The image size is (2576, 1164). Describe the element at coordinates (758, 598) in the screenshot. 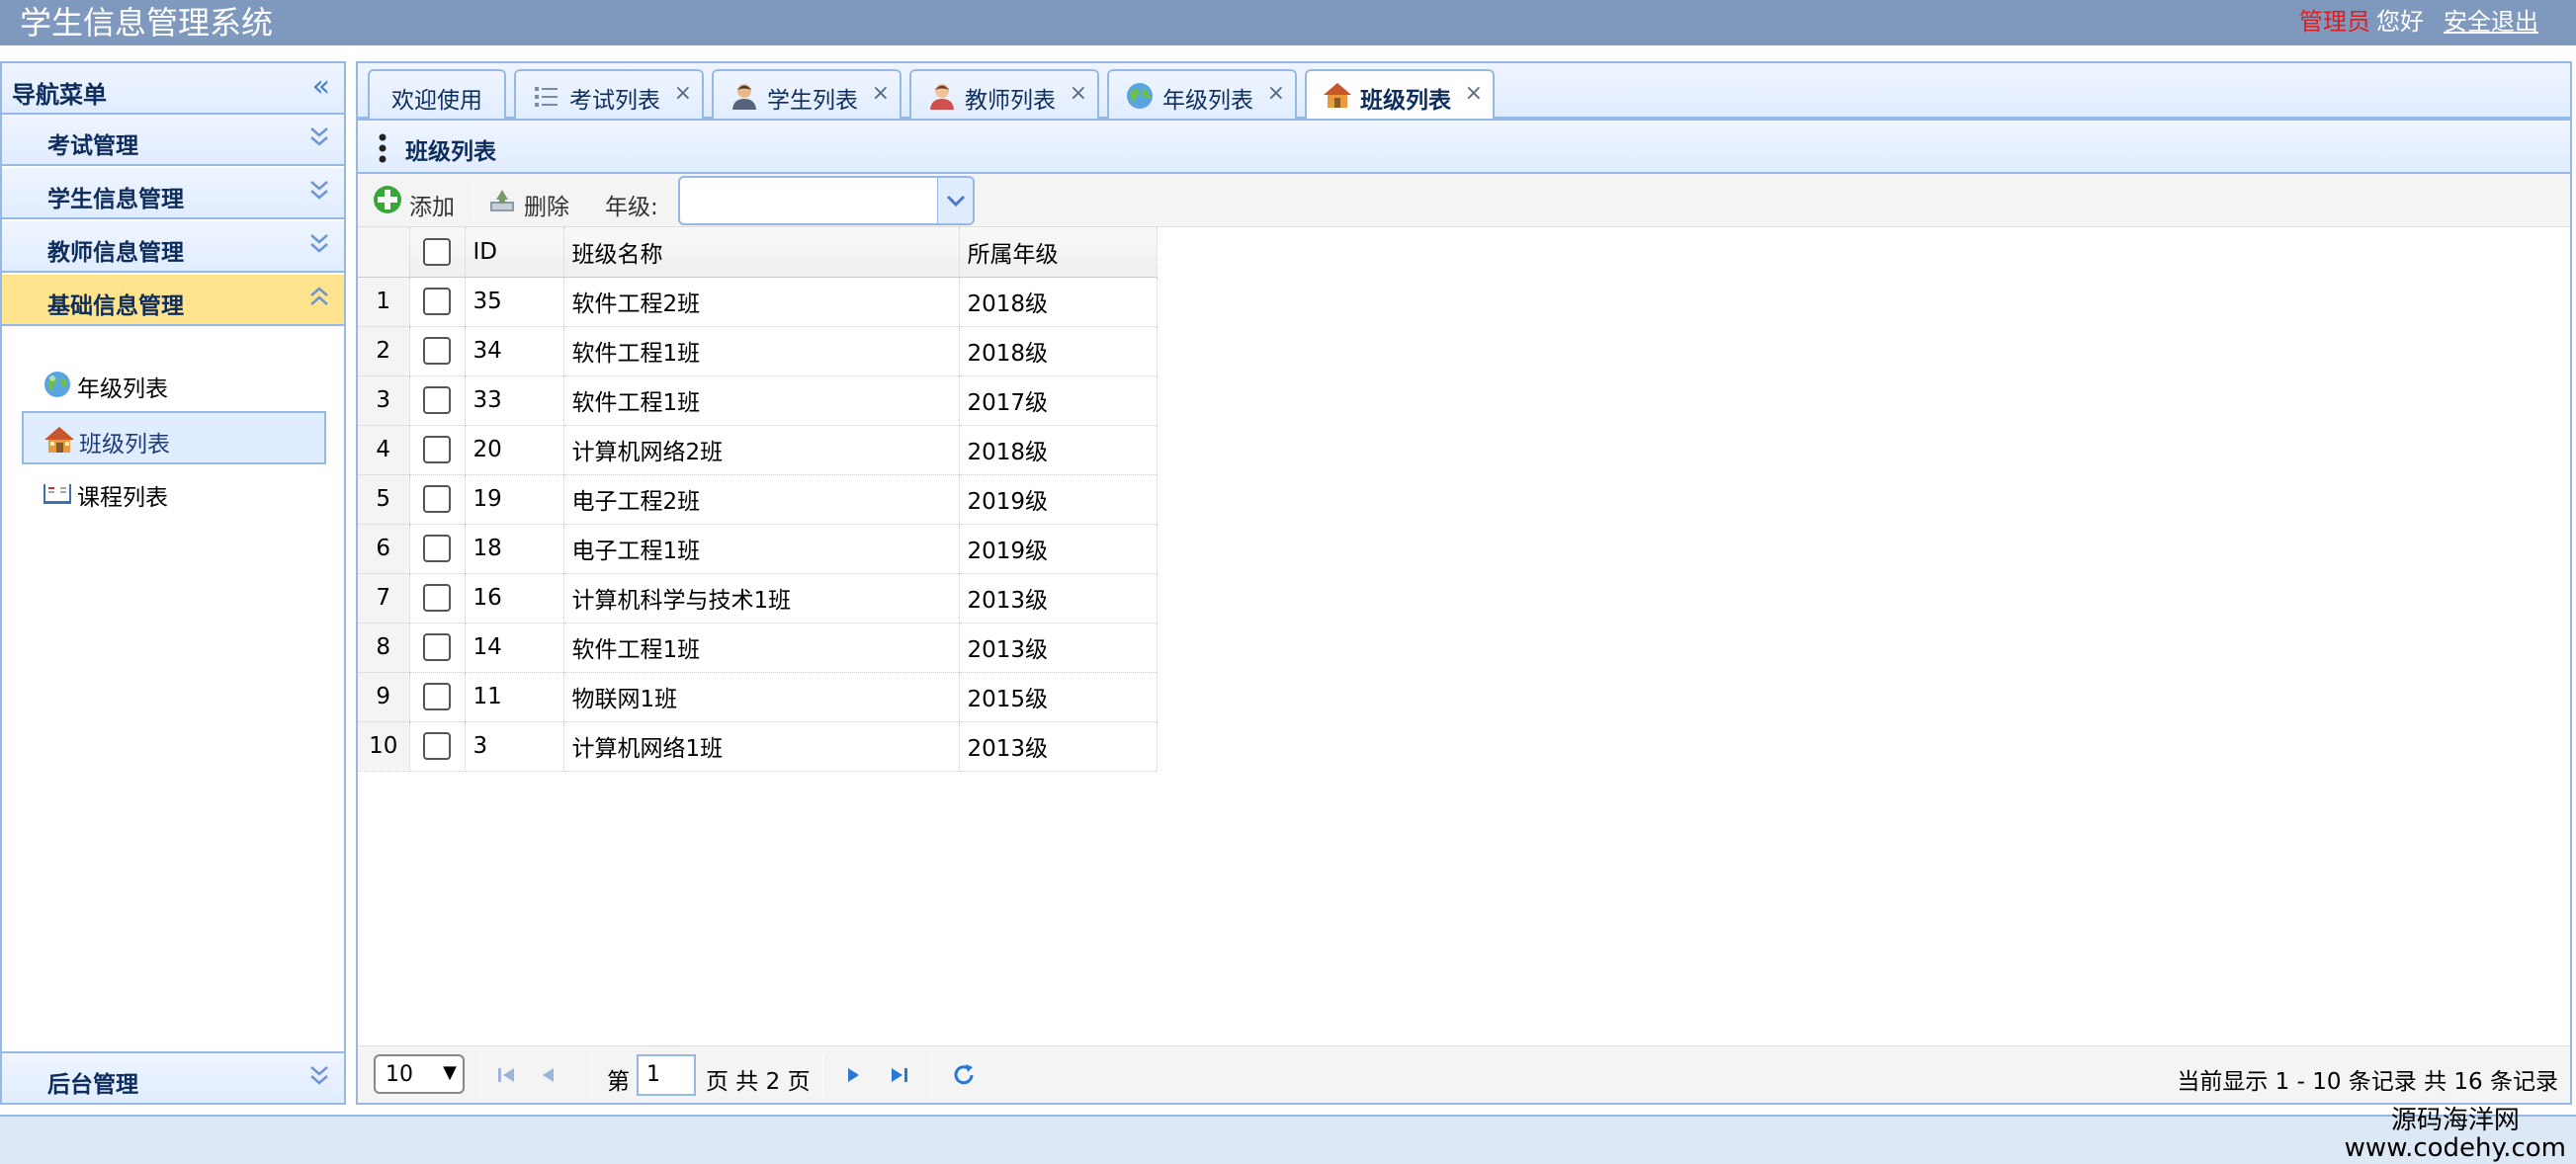

I see `table-row: 7 16 计算机科学与技术1班 2013级` at that location.